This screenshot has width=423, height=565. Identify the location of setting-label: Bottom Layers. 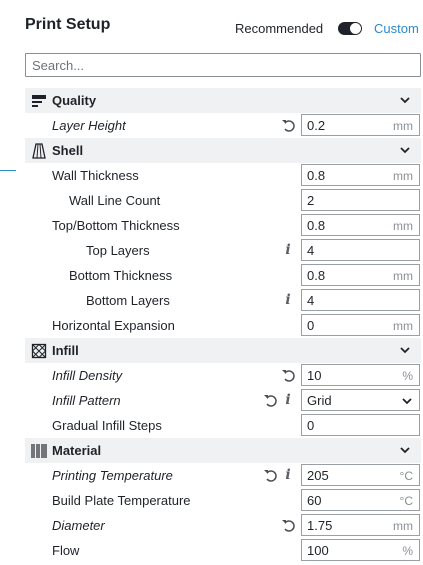
(128, 300).